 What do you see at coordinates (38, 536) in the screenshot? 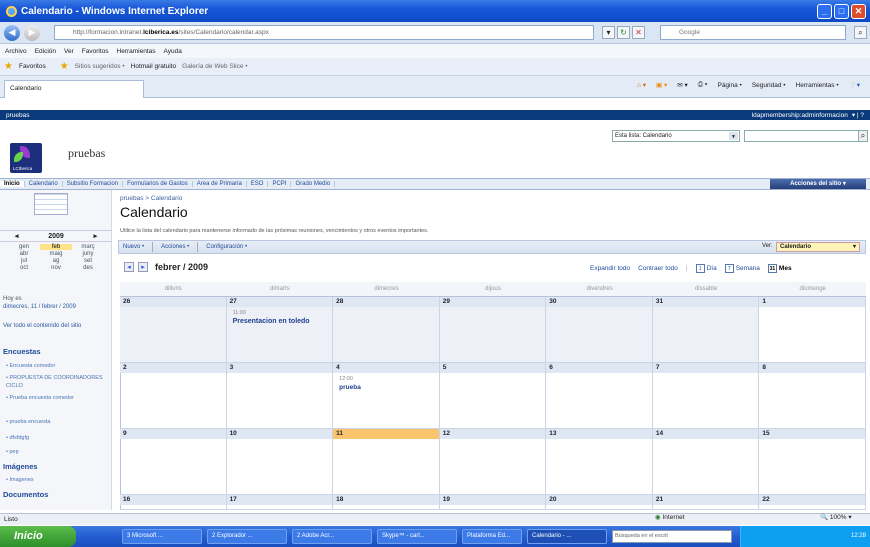
I see `start-button: Inicio` at bounding box center [38, 536].